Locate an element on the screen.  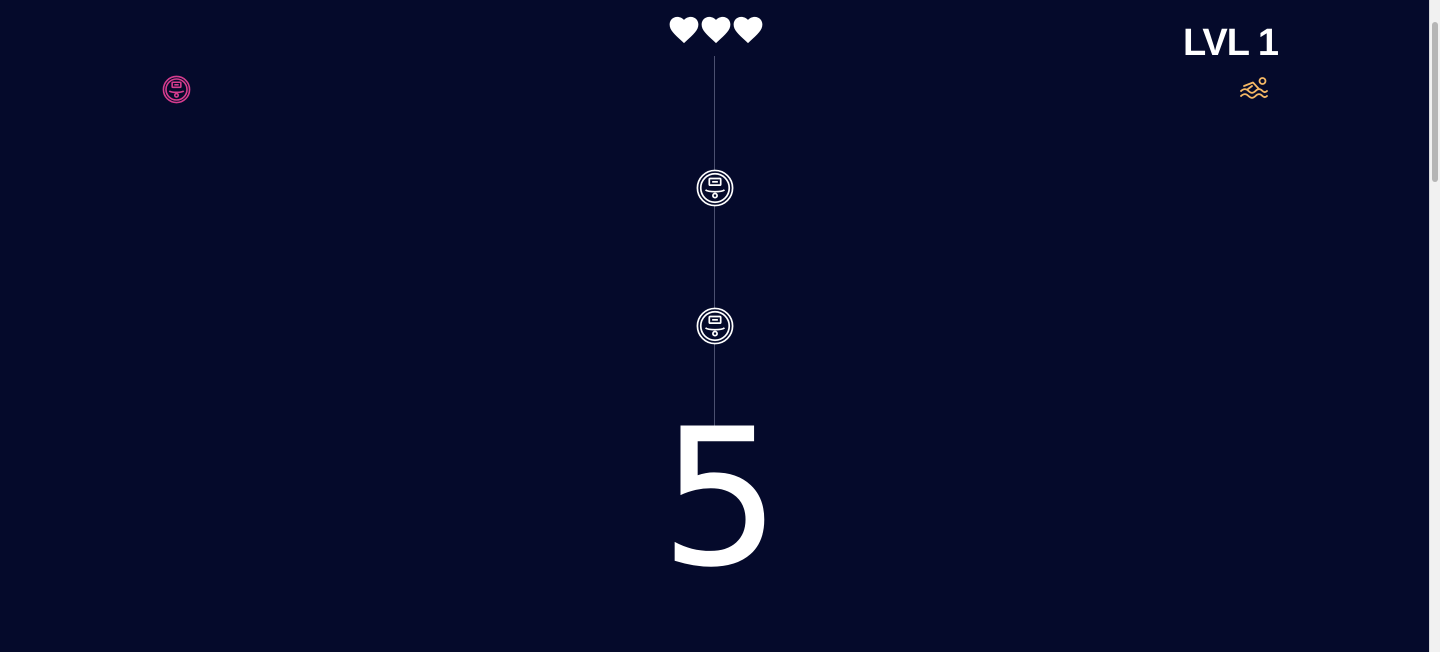
scrollbar-thumb is located at coordinates (1435, 102).